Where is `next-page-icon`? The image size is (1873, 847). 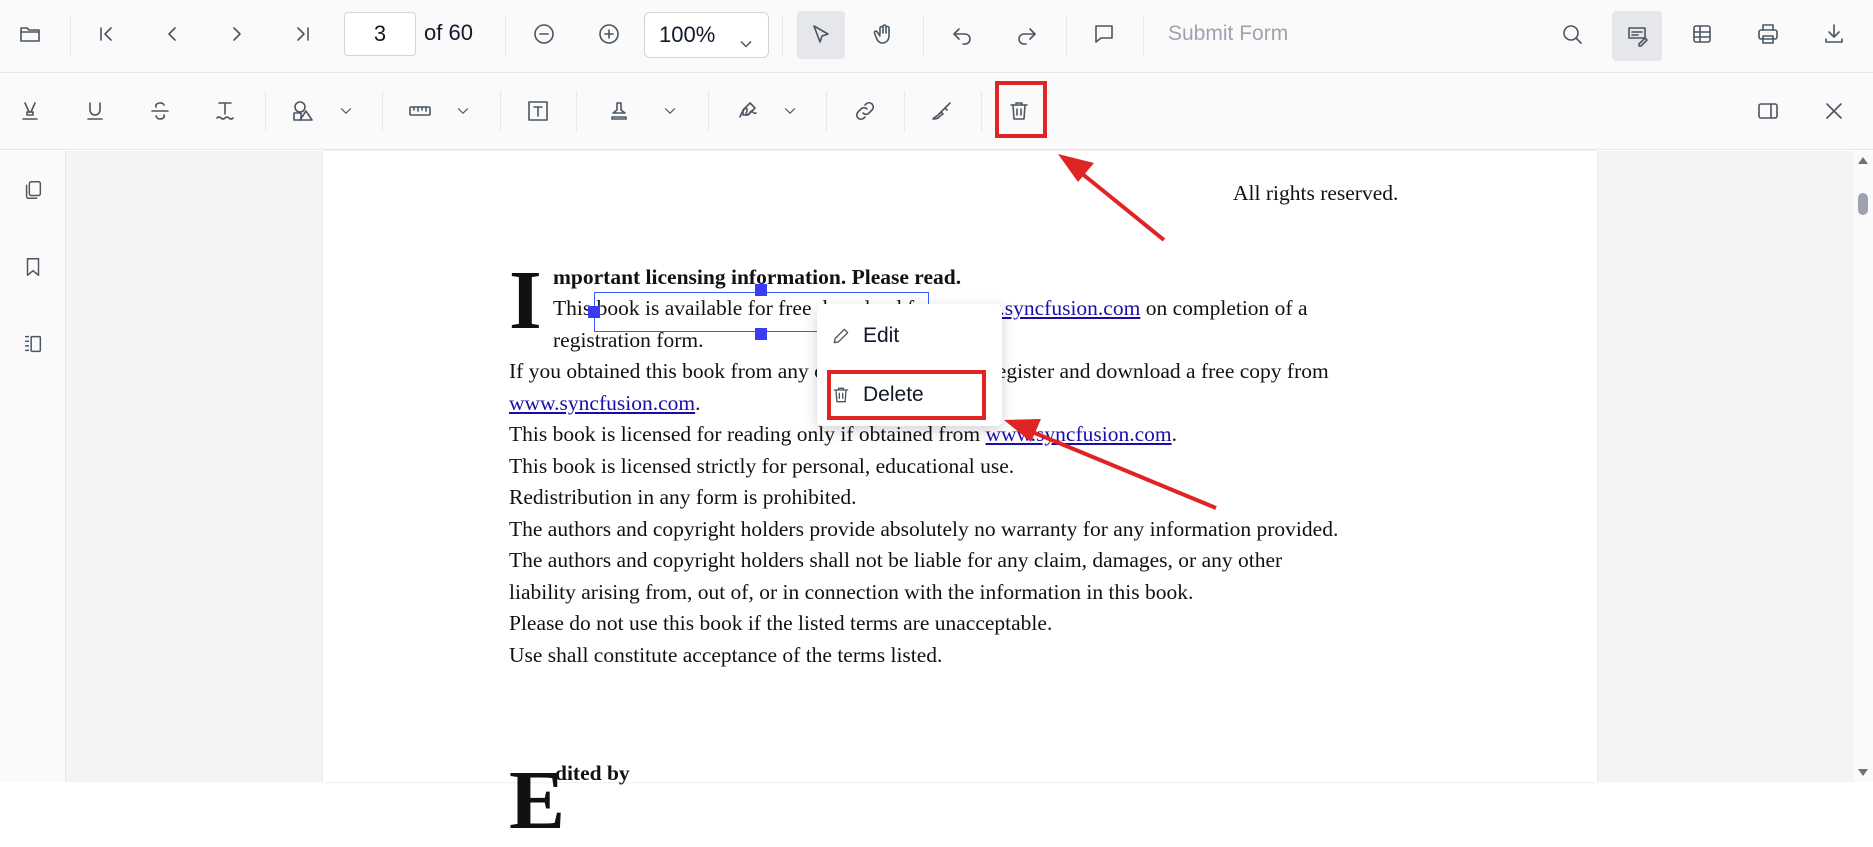
next-page-icon is located at coordinates (237, 34).